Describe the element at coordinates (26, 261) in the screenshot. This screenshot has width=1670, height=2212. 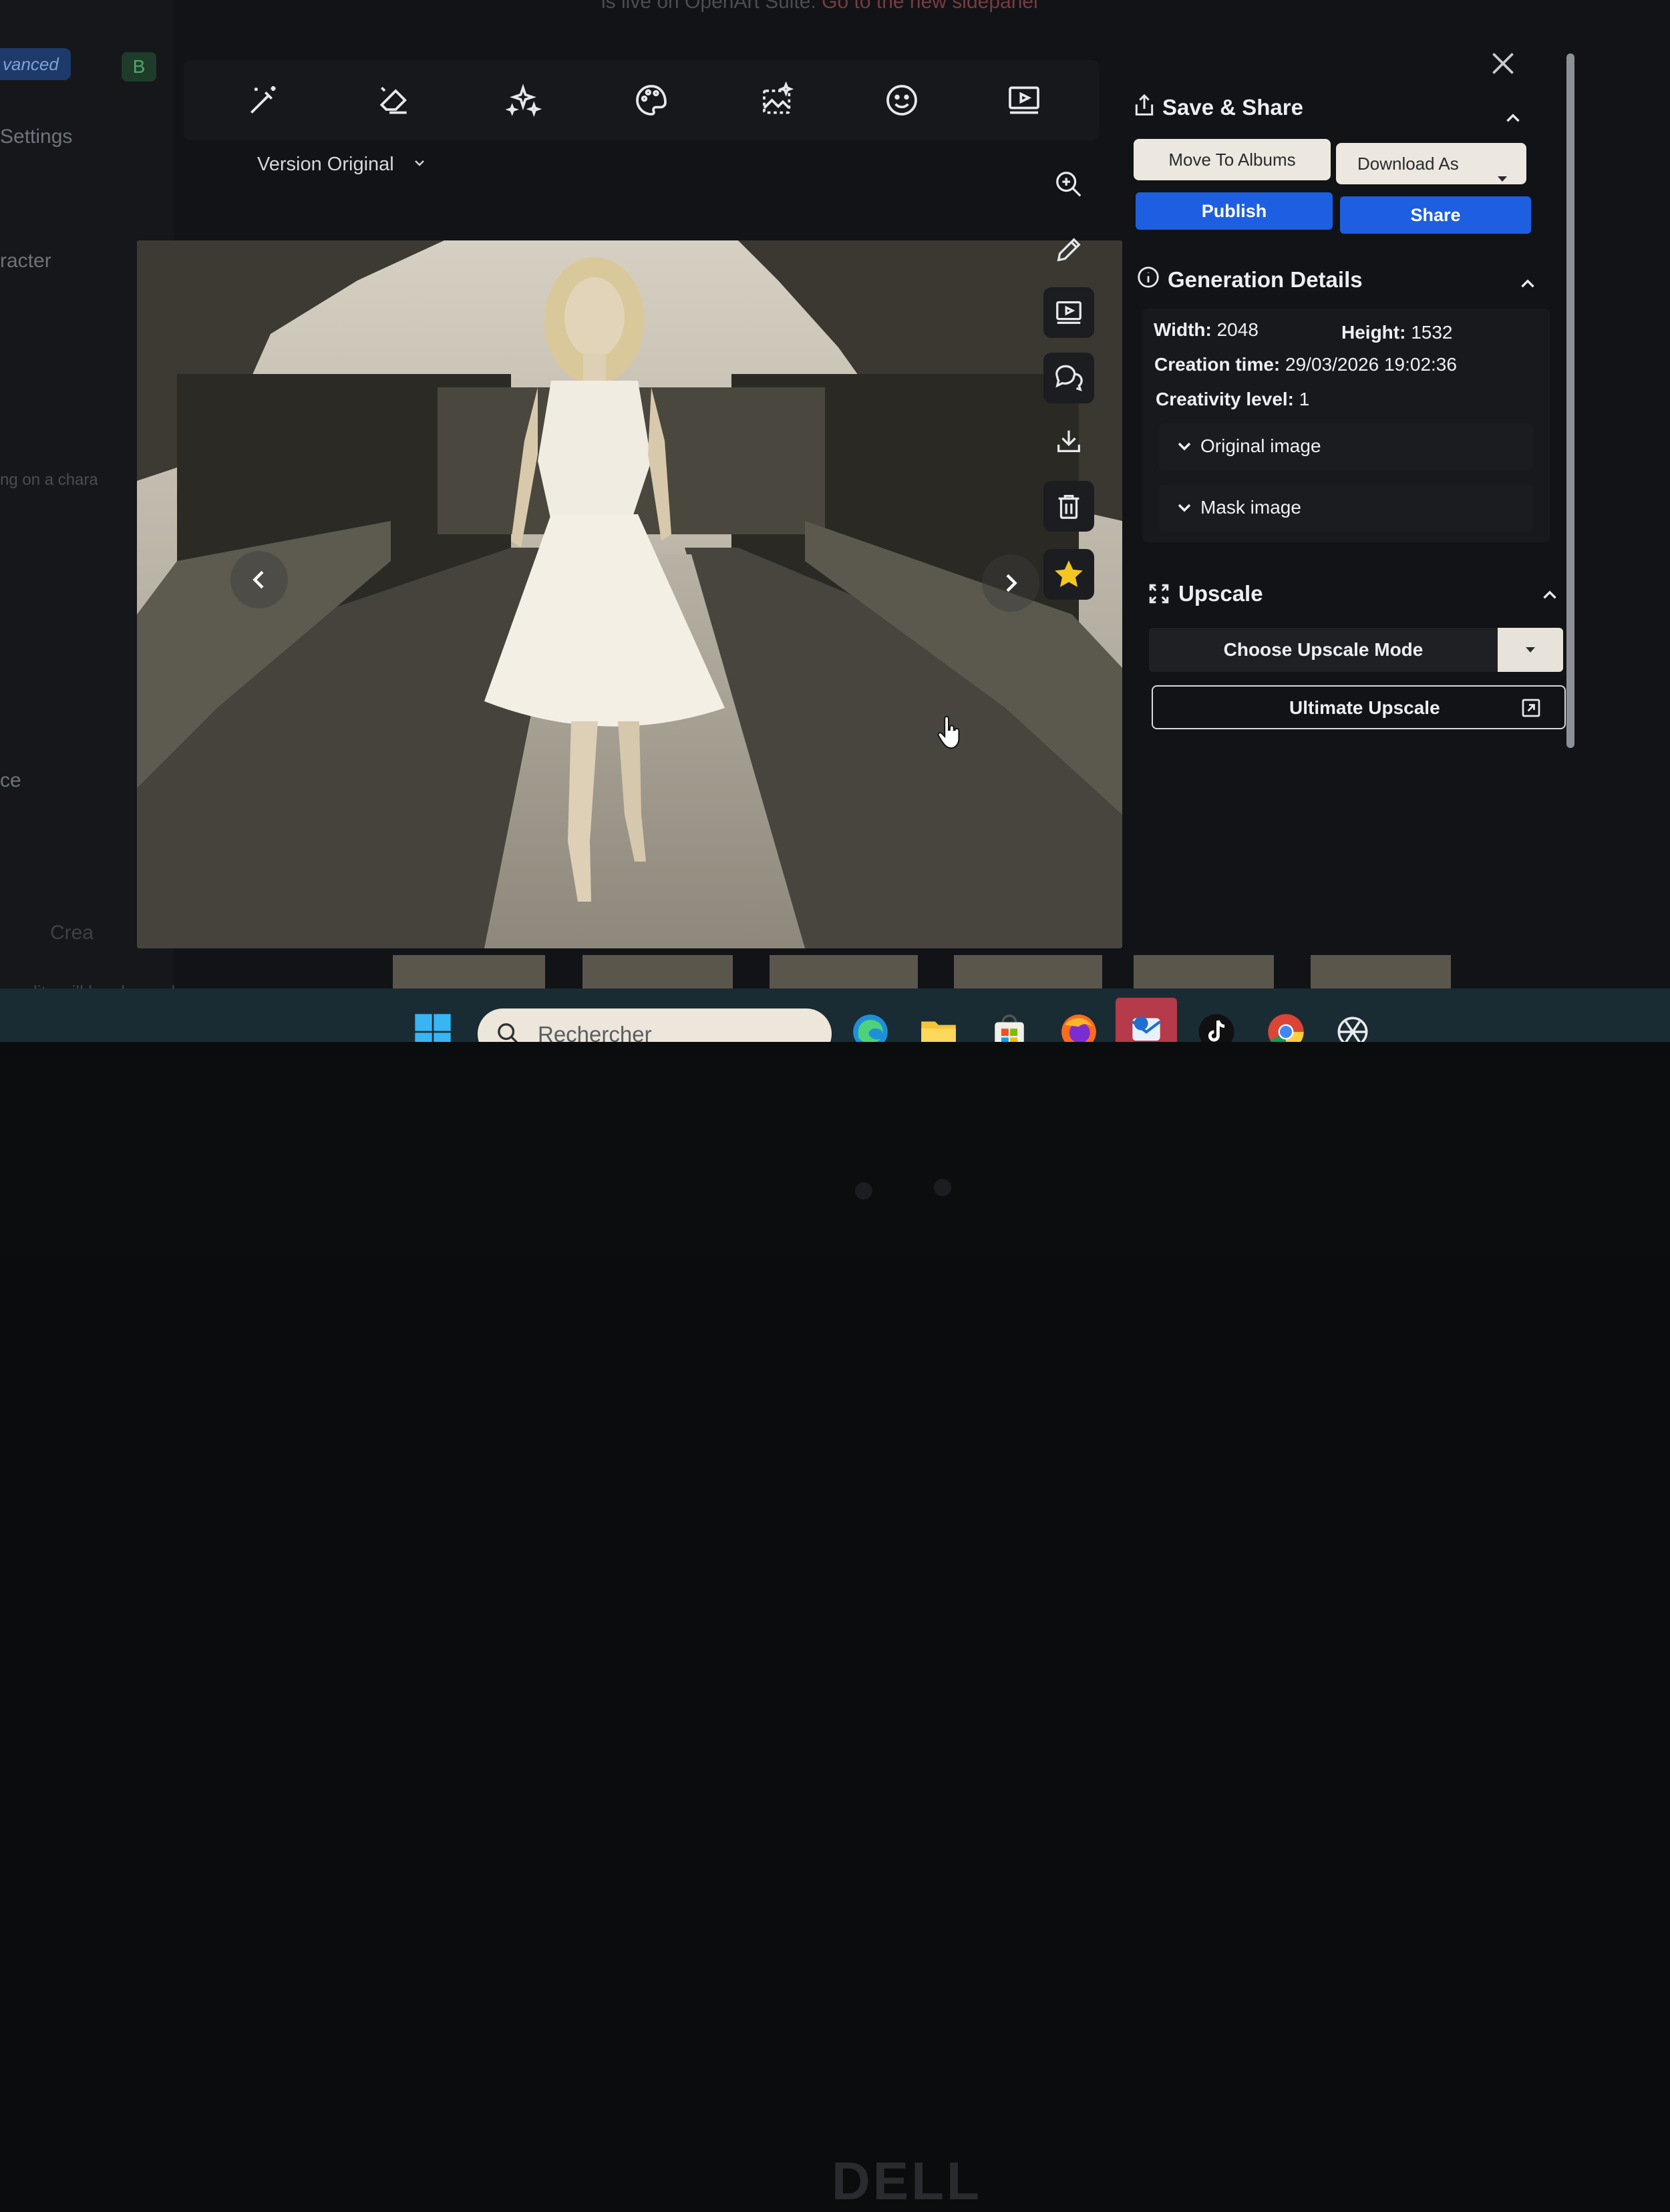
I see `character-label: racter` at that location.